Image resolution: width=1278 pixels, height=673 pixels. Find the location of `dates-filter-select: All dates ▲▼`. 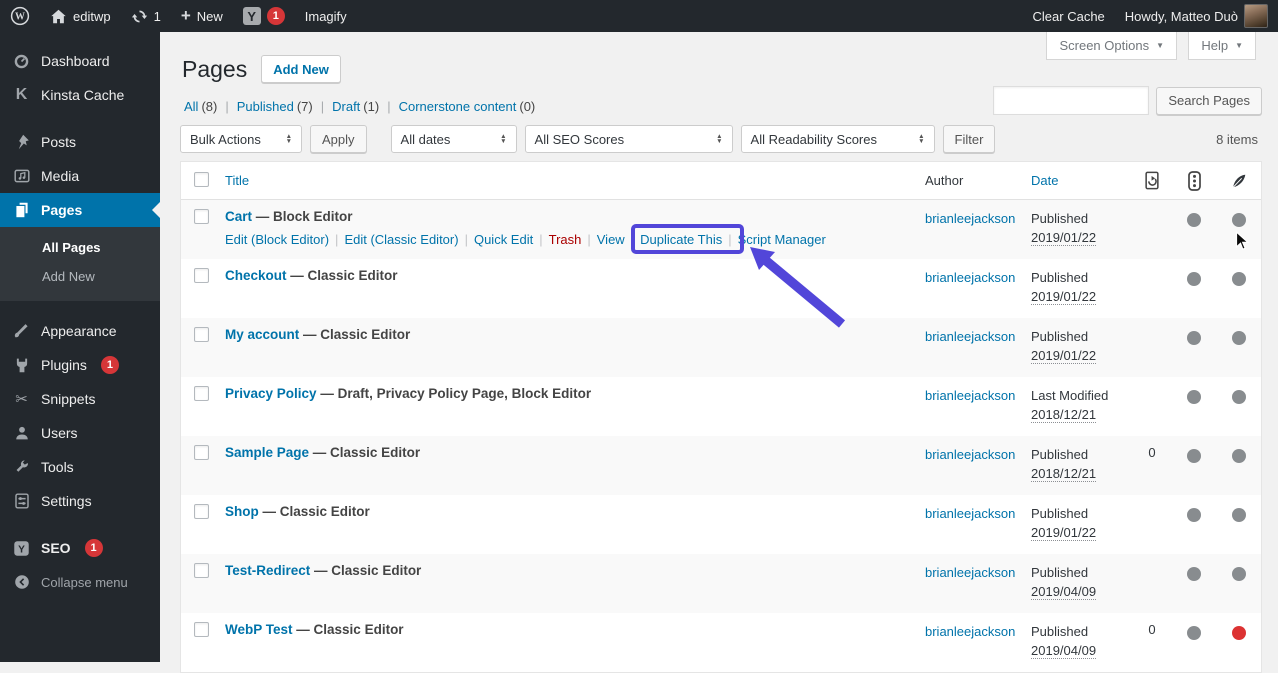

dates-filter-select: All dates ▲▼ is located at coordinates (454, 139).